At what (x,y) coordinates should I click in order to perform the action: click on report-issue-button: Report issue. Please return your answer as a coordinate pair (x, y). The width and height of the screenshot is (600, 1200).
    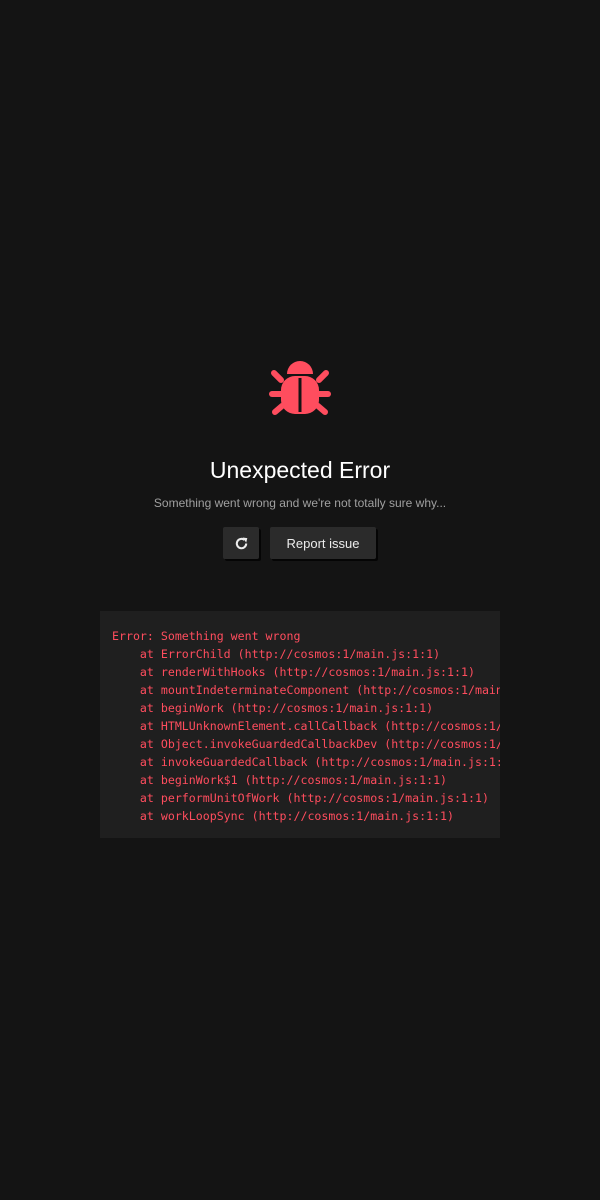
    Looking at the image, I should click on (323, 543).